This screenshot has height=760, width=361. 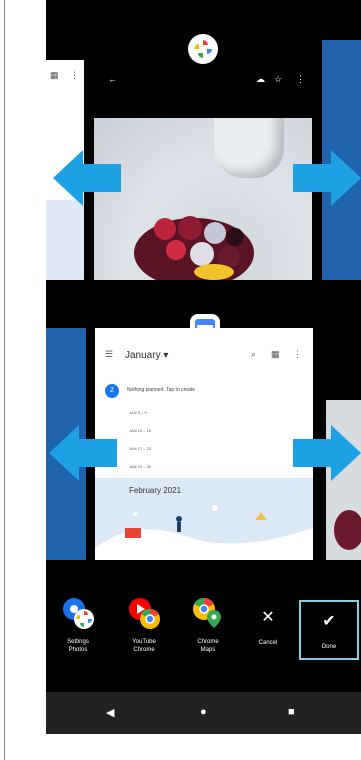 I want to click on navigation-bar: ◀ ● ■, so click(x=203, y=713).